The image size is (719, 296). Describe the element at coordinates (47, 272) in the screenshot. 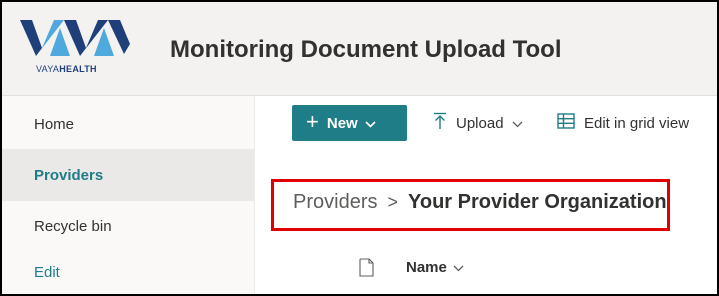

I see `nav-item-label: Edit` at that location.